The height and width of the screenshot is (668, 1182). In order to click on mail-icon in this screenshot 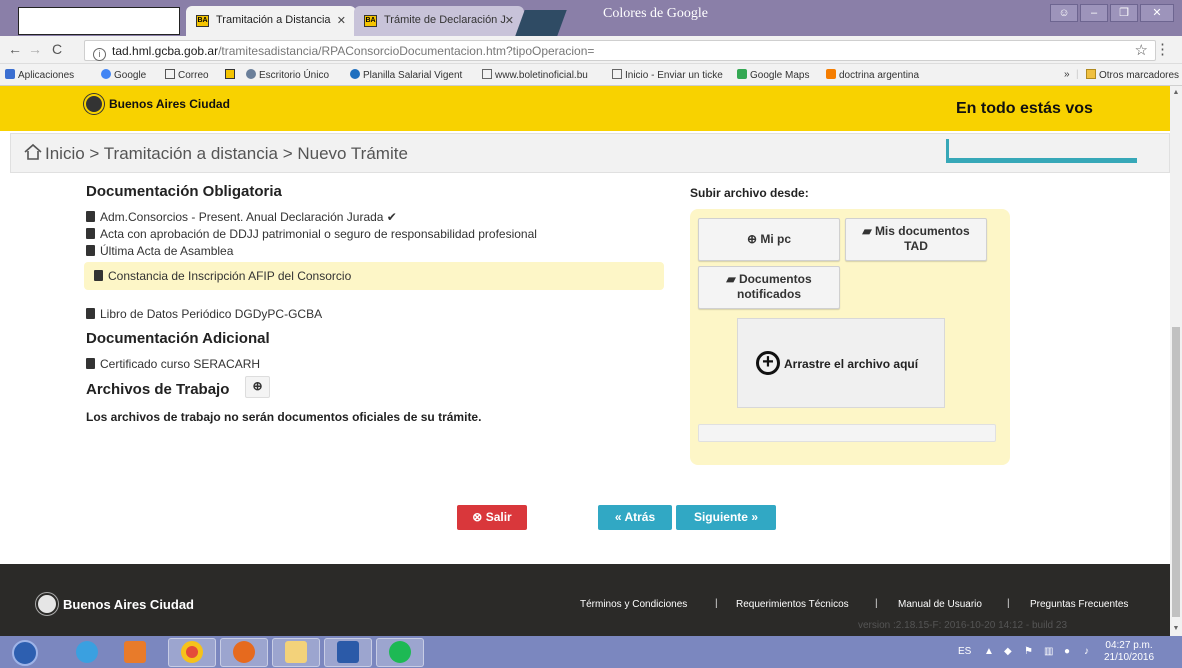, I will do `click(170, 74)`.